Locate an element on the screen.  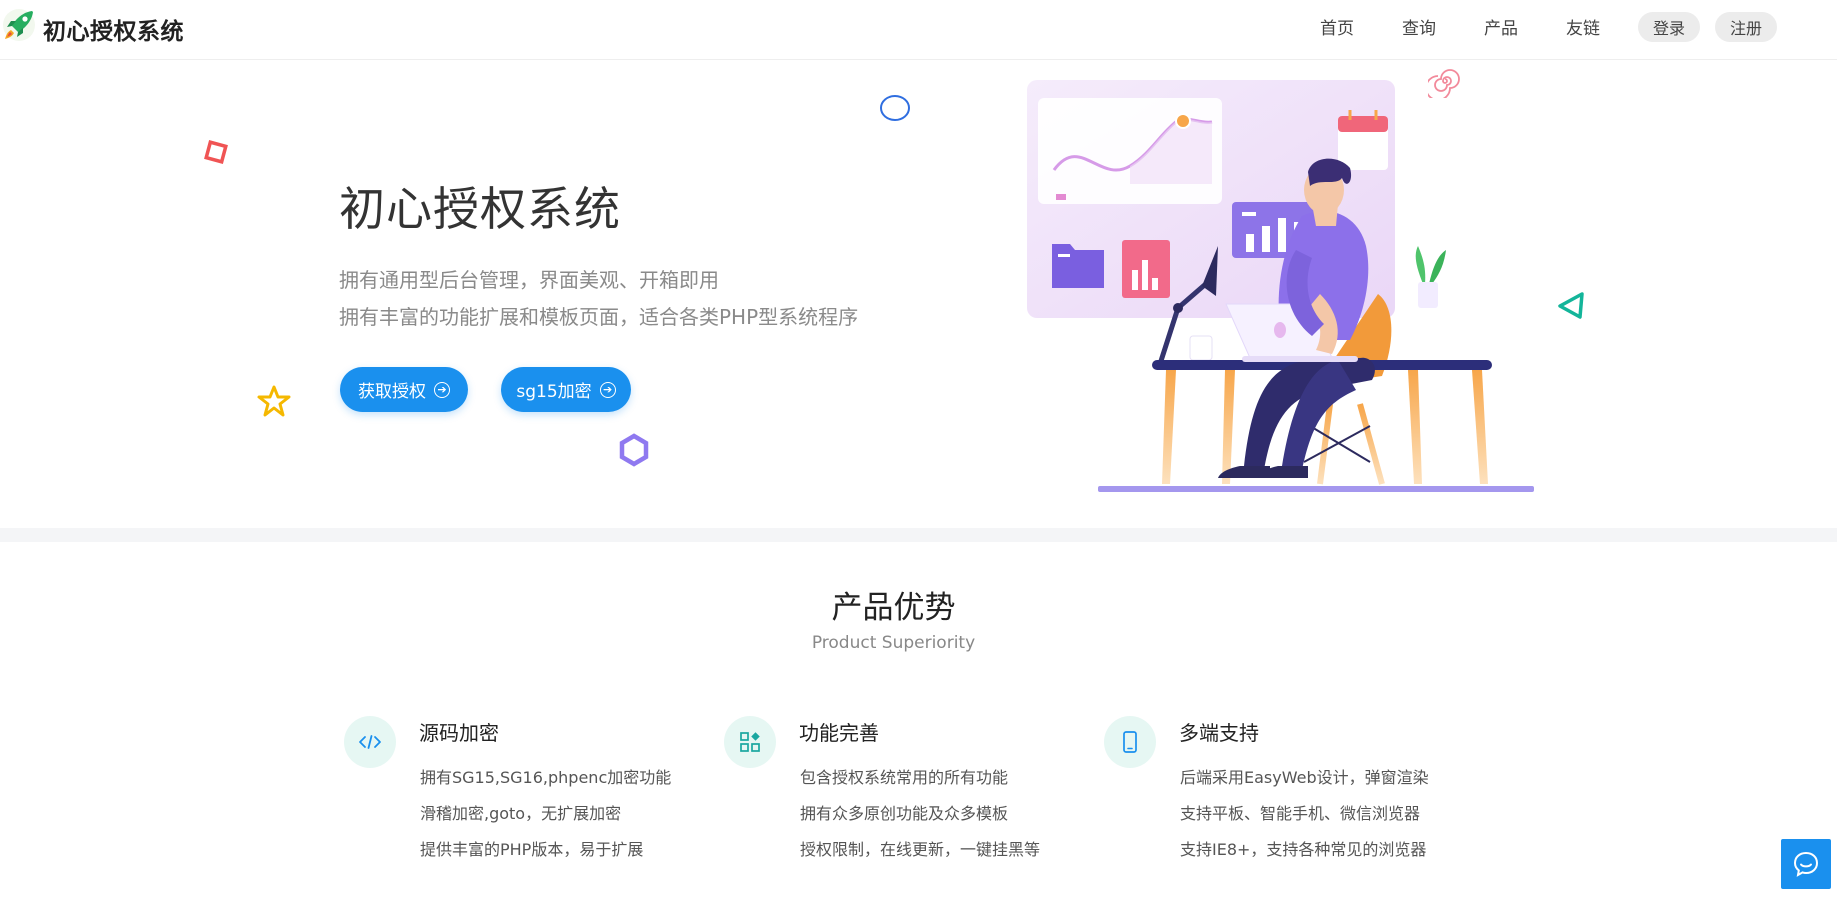
login-button: 登录 is located at coordinates (1669, 27).